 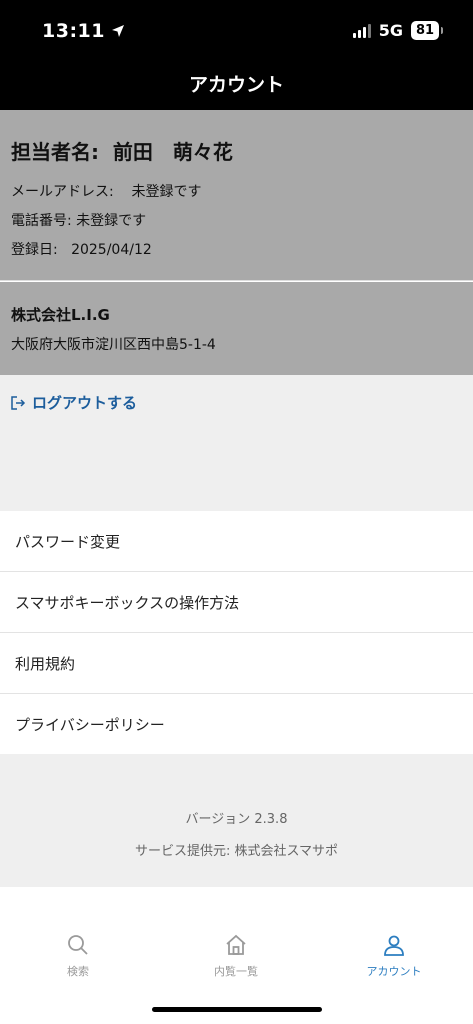 I want to click on menu-item-label: パスワード変更, so click(x=68, y=541).